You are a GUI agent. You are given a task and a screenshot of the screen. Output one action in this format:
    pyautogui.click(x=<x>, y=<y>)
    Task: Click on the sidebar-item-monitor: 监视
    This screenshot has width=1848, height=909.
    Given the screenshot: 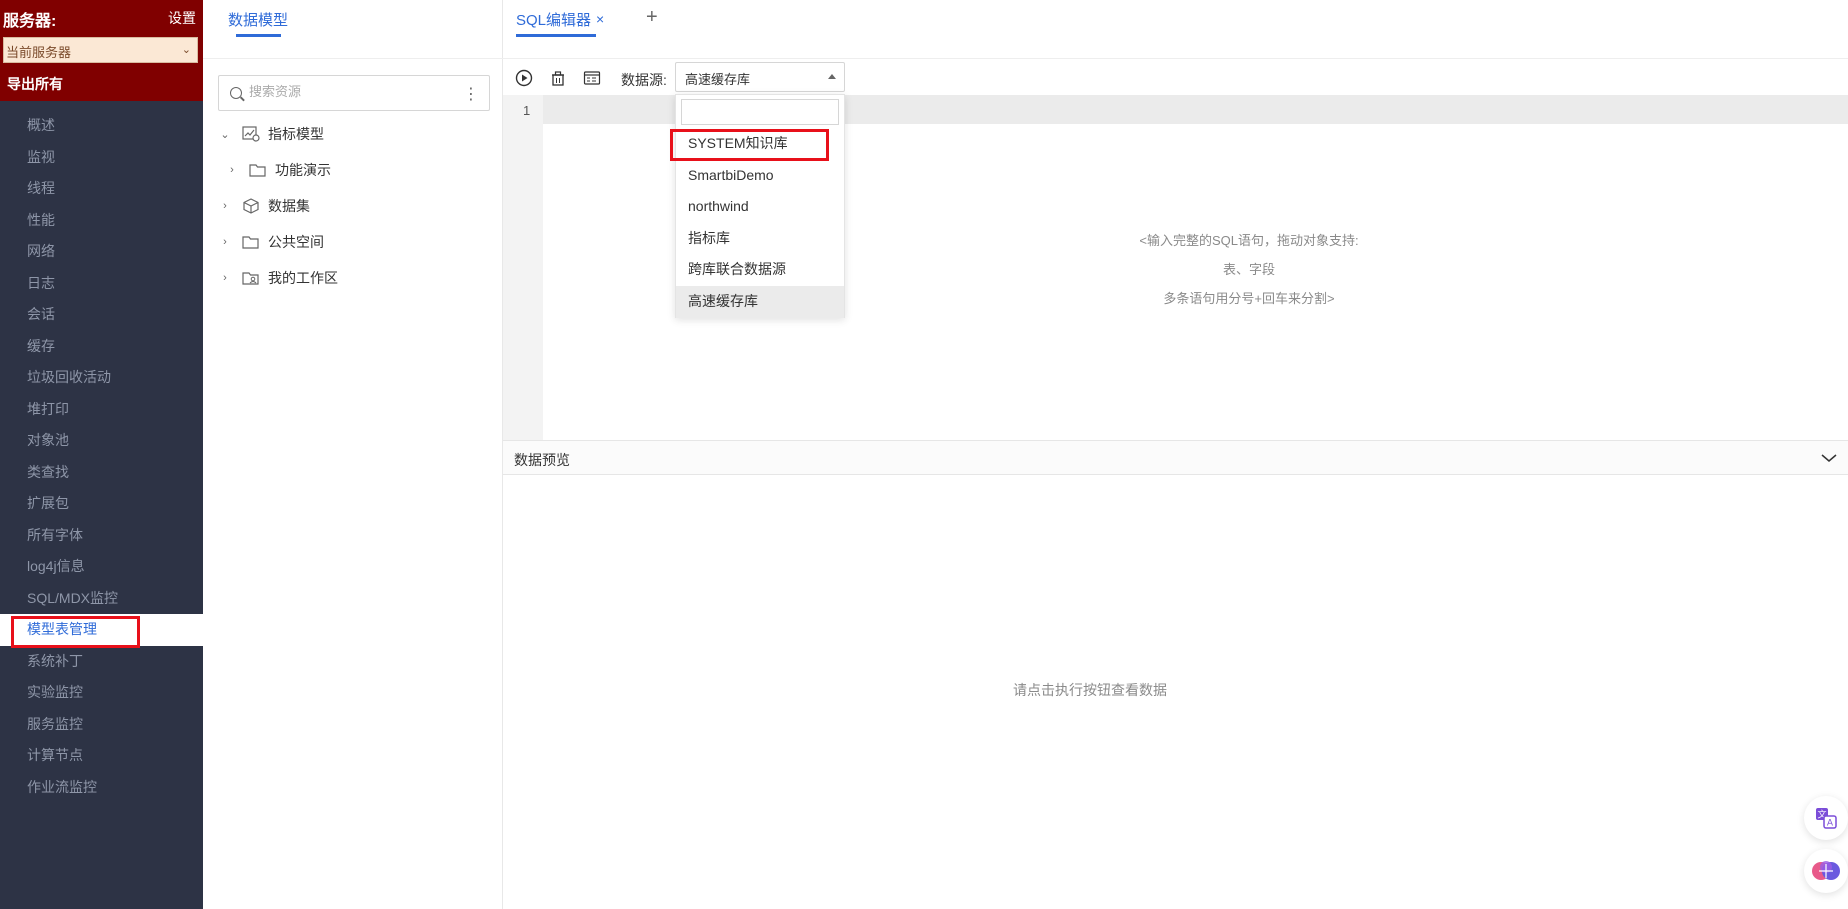 What is the action you would take?
    pyautogui.click(x=101, y=158)
    